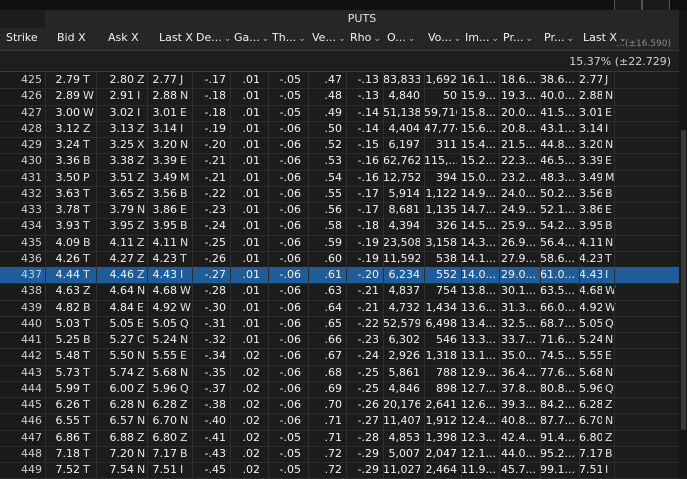 This screenshot has width=687, height=479. Describe the element at coordinates (209, 145) in the screenshot. I see `delta-cell: -.20` at that location.